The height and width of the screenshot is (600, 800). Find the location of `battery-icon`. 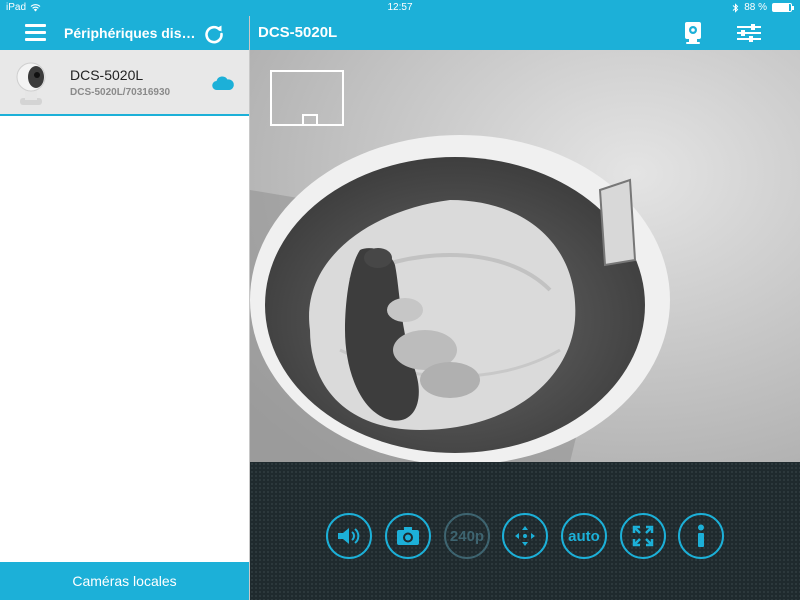

battery-icon is located at coordinates (783, 7).